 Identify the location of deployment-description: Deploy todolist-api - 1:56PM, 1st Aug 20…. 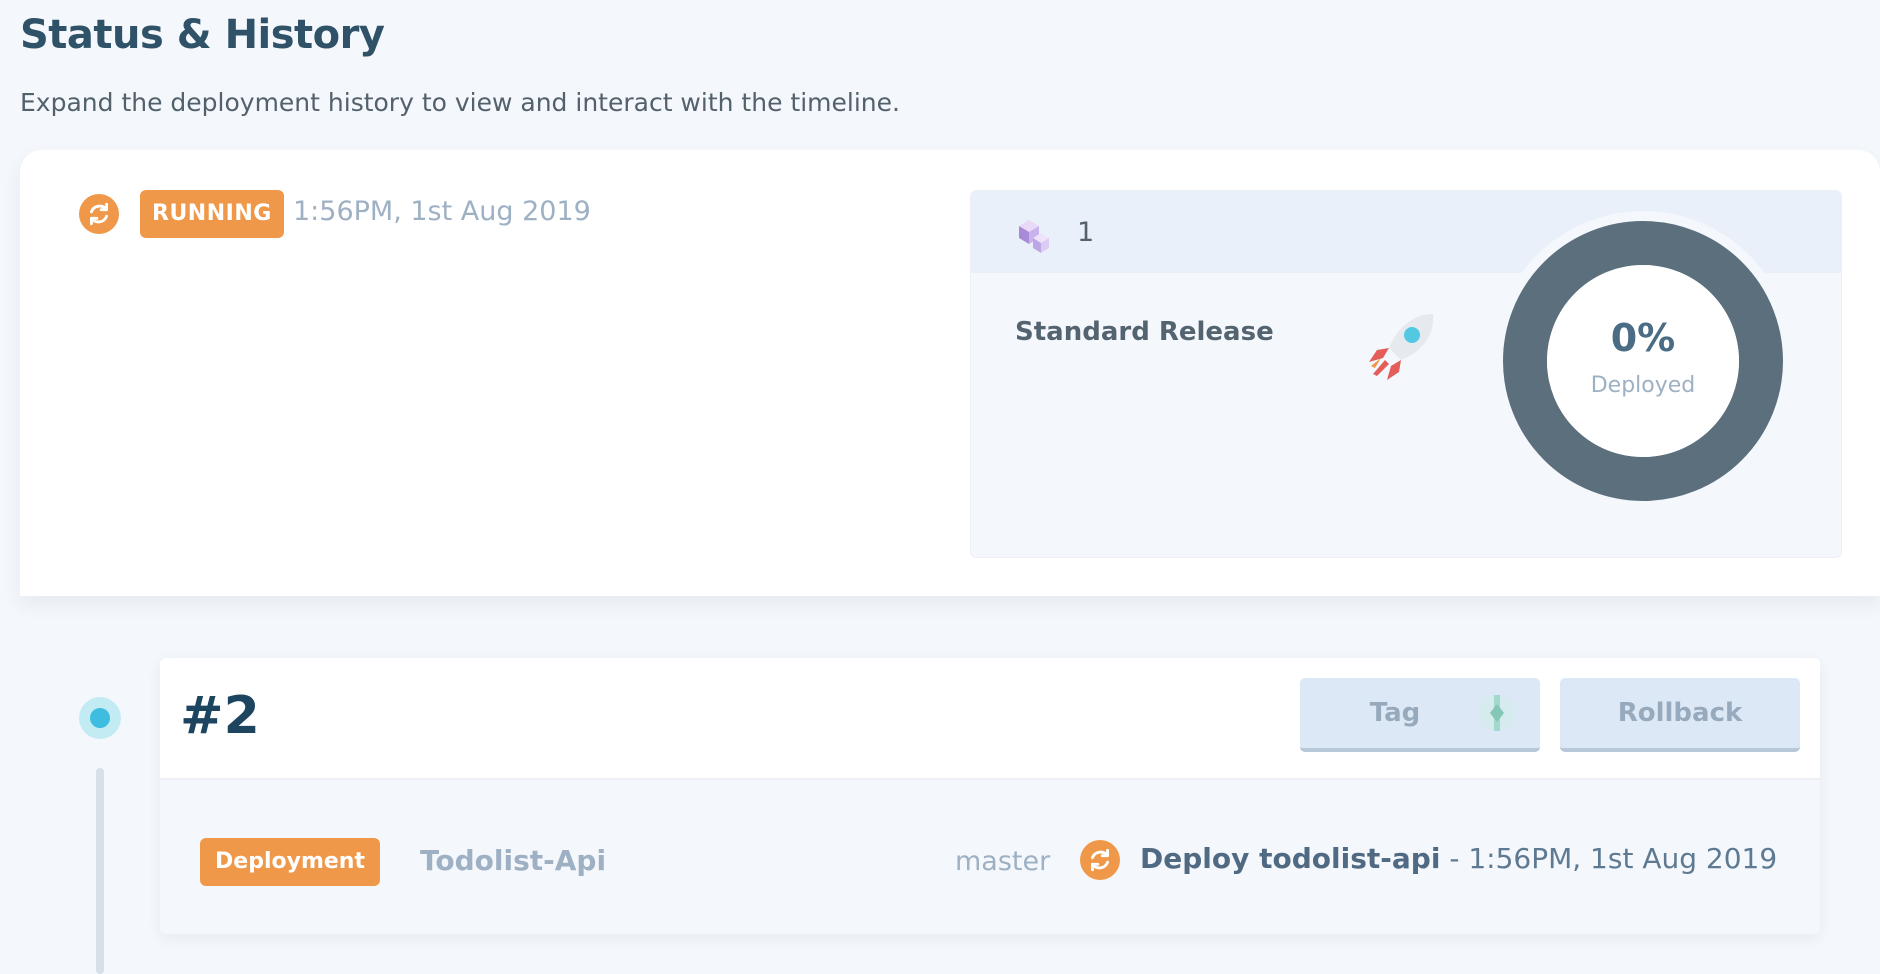
(1458, 858).